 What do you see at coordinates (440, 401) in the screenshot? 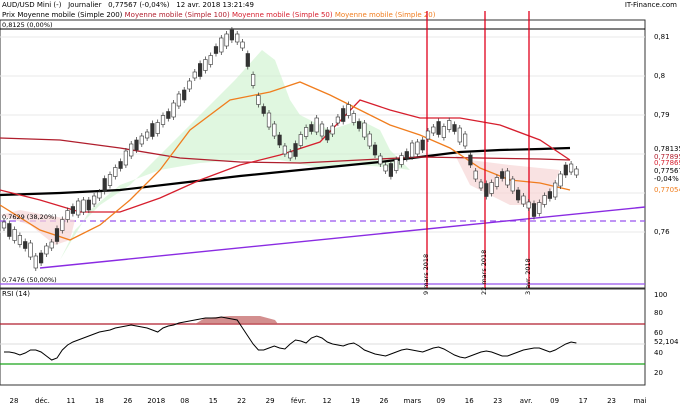
I see `date-tick-label: 09` at bounding box center [440, 401].